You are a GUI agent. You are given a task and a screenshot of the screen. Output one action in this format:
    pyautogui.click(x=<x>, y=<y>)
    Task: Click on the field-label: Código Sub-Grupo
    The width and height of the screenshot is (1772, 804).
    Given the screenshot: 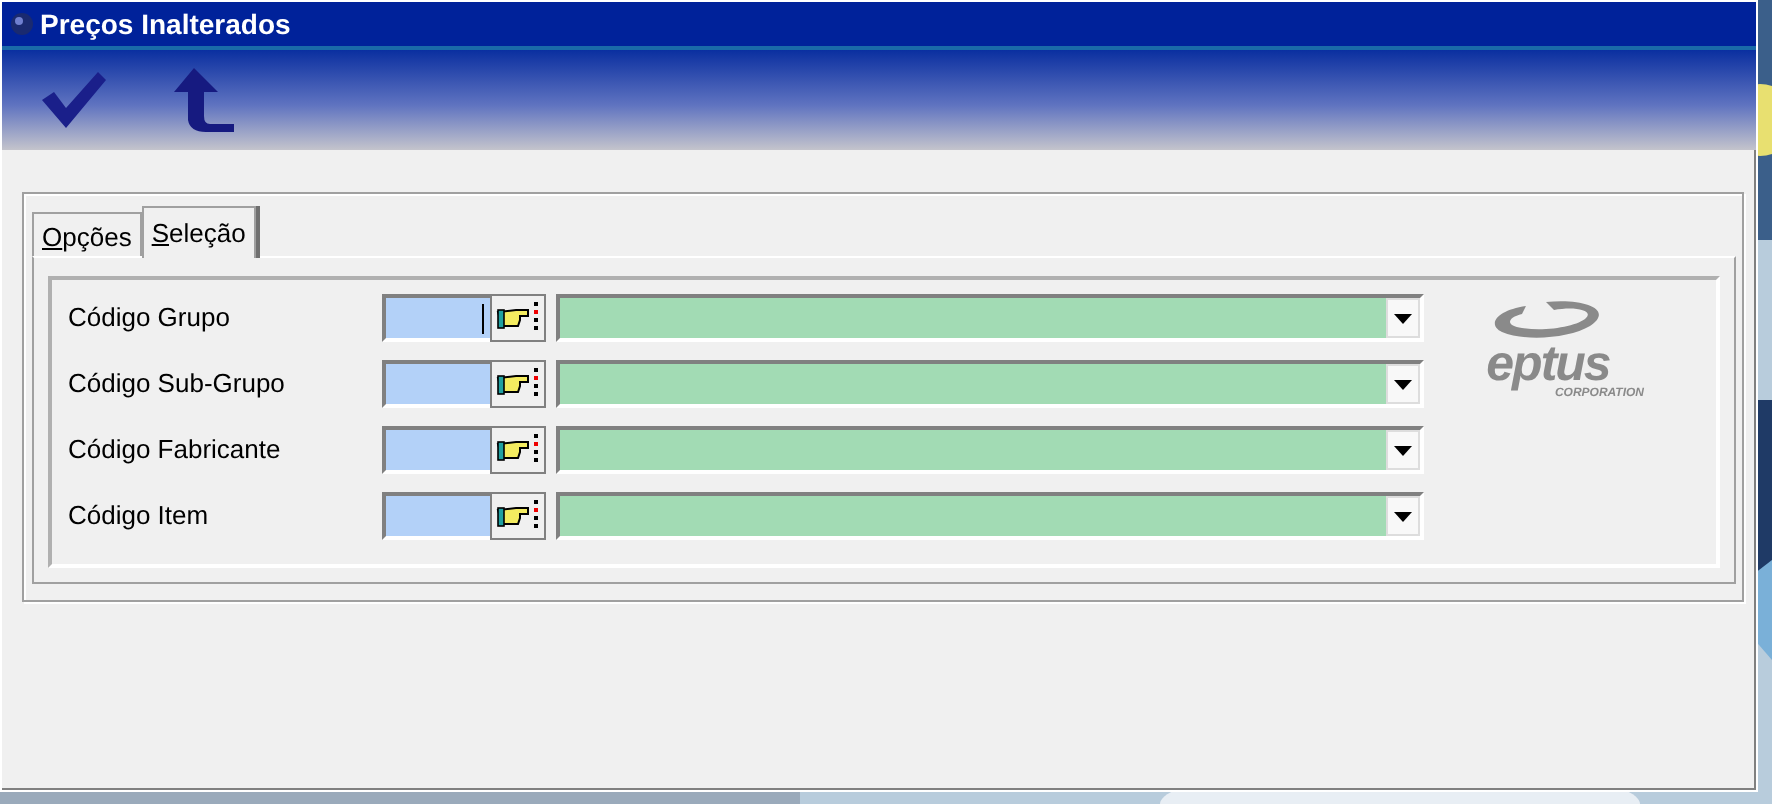 What is the action you would take?
    pyautogui.click(x=177, y=384)
    